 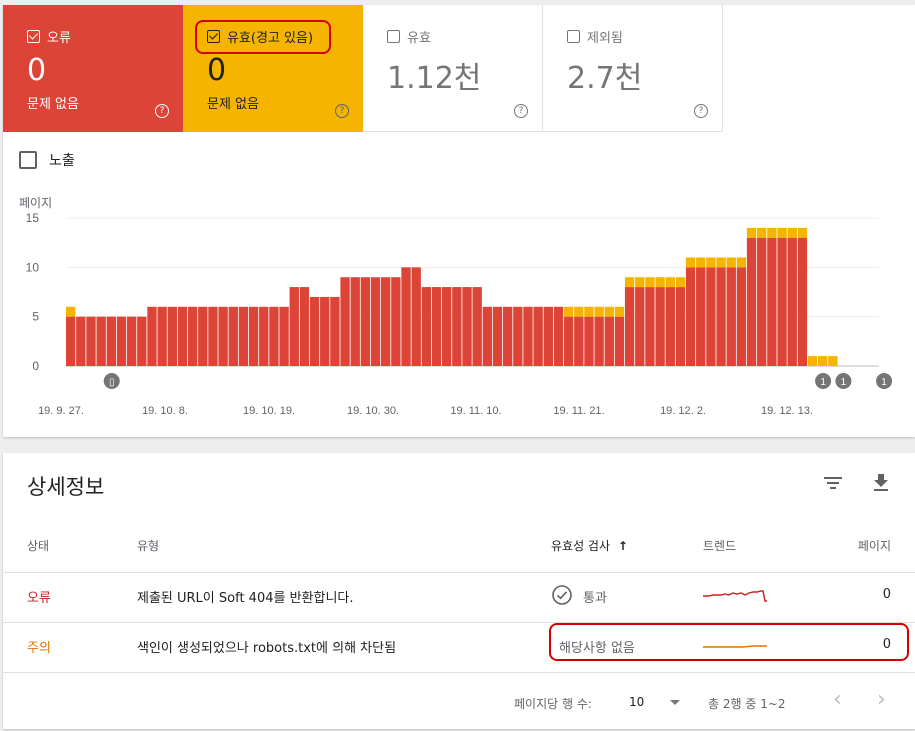 I want to click on x-tick-label: 19. 10. 30., so click(x=373, y=411).